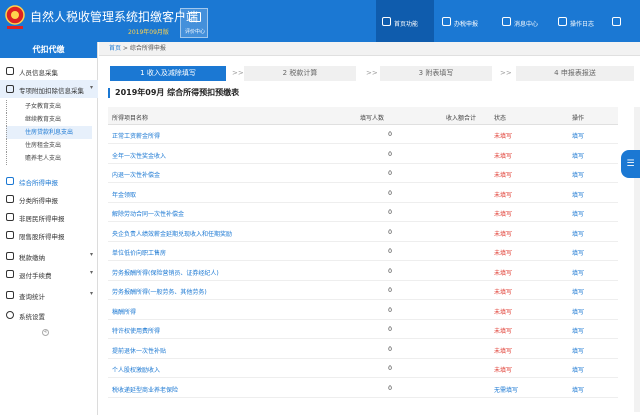 The width and height of the screenshot is (640, 415). I want to click on breadcrumb: 首页 > 综合所得申报, so click(369, 49).